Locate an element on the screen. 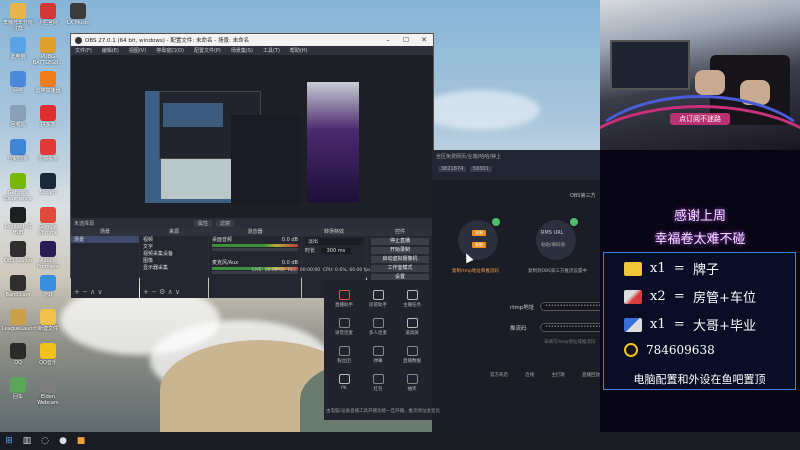 This screenshot has height=450, width=800. song-link: 主打歌 is located at coordinates (558, 375).